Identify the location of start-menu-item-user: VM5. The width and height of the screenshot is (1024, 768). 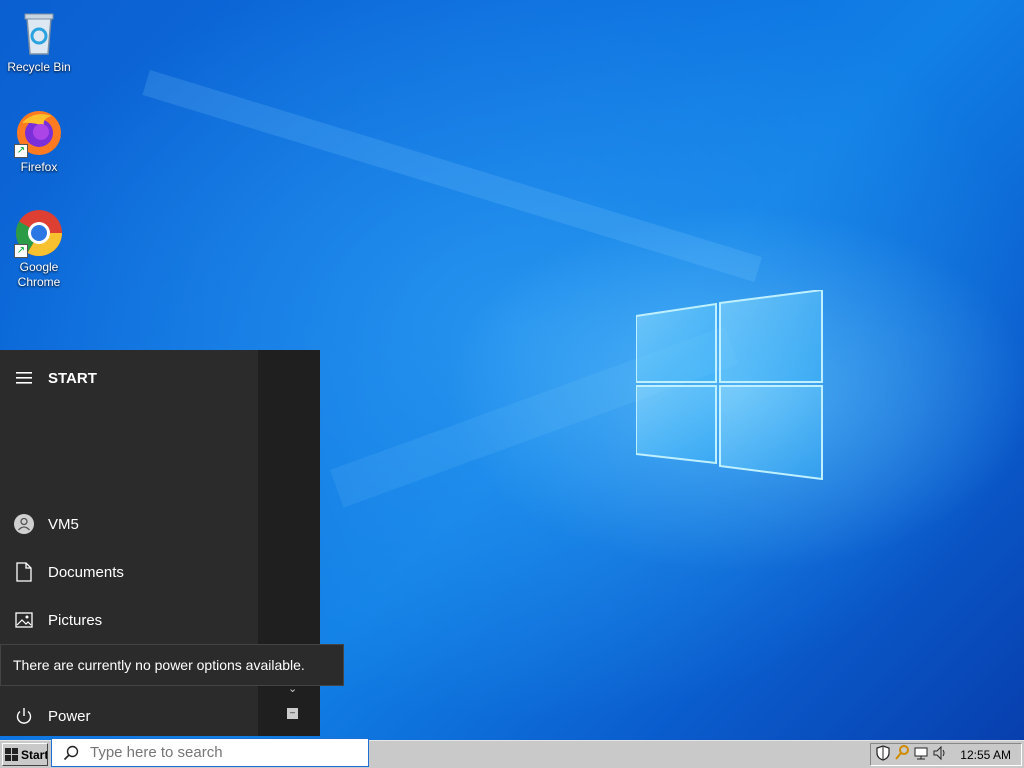
(129, 524).